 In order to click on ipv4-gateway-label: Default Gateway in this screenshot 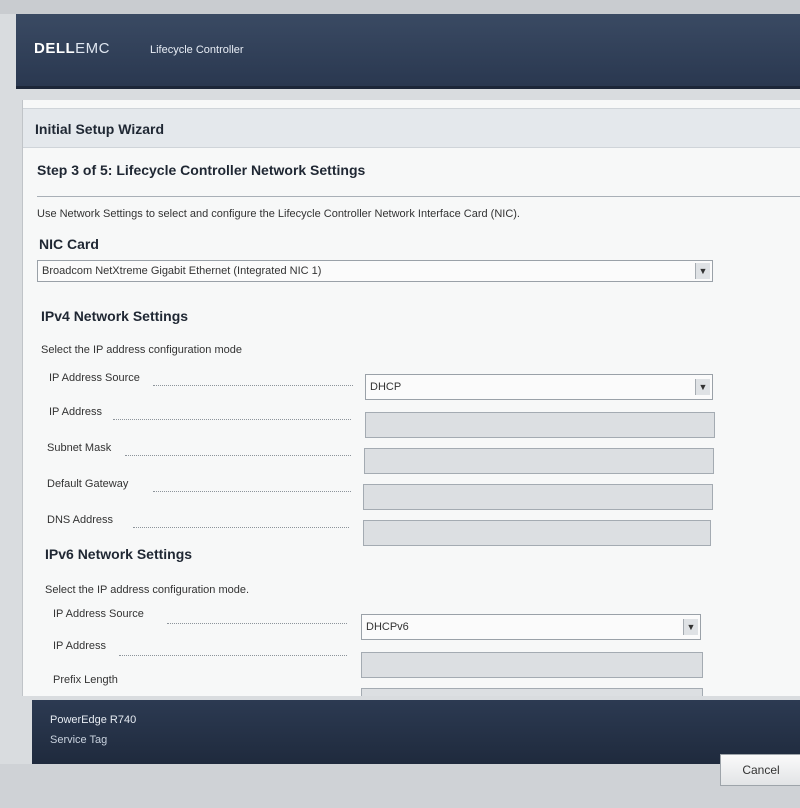, I will do `click(88, 484)`.